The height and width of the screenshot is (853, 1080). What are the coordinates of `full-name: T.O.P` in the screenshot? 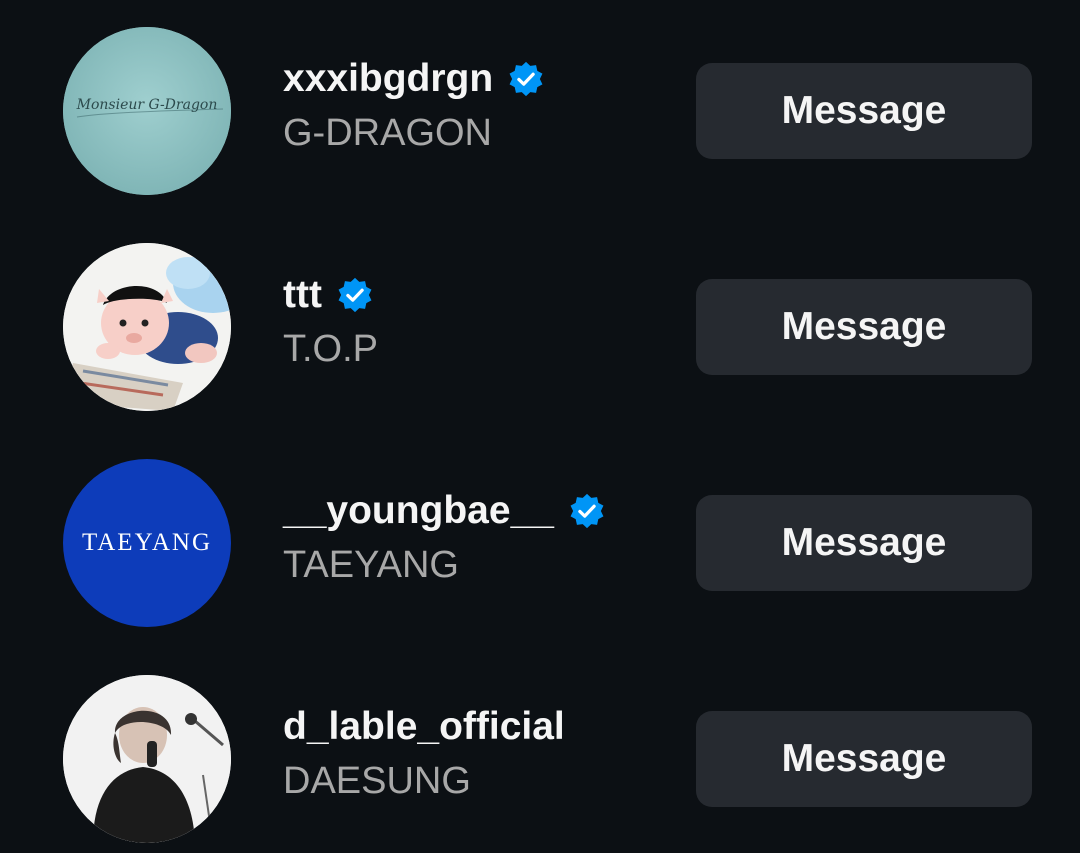 It's located at (331, 349).